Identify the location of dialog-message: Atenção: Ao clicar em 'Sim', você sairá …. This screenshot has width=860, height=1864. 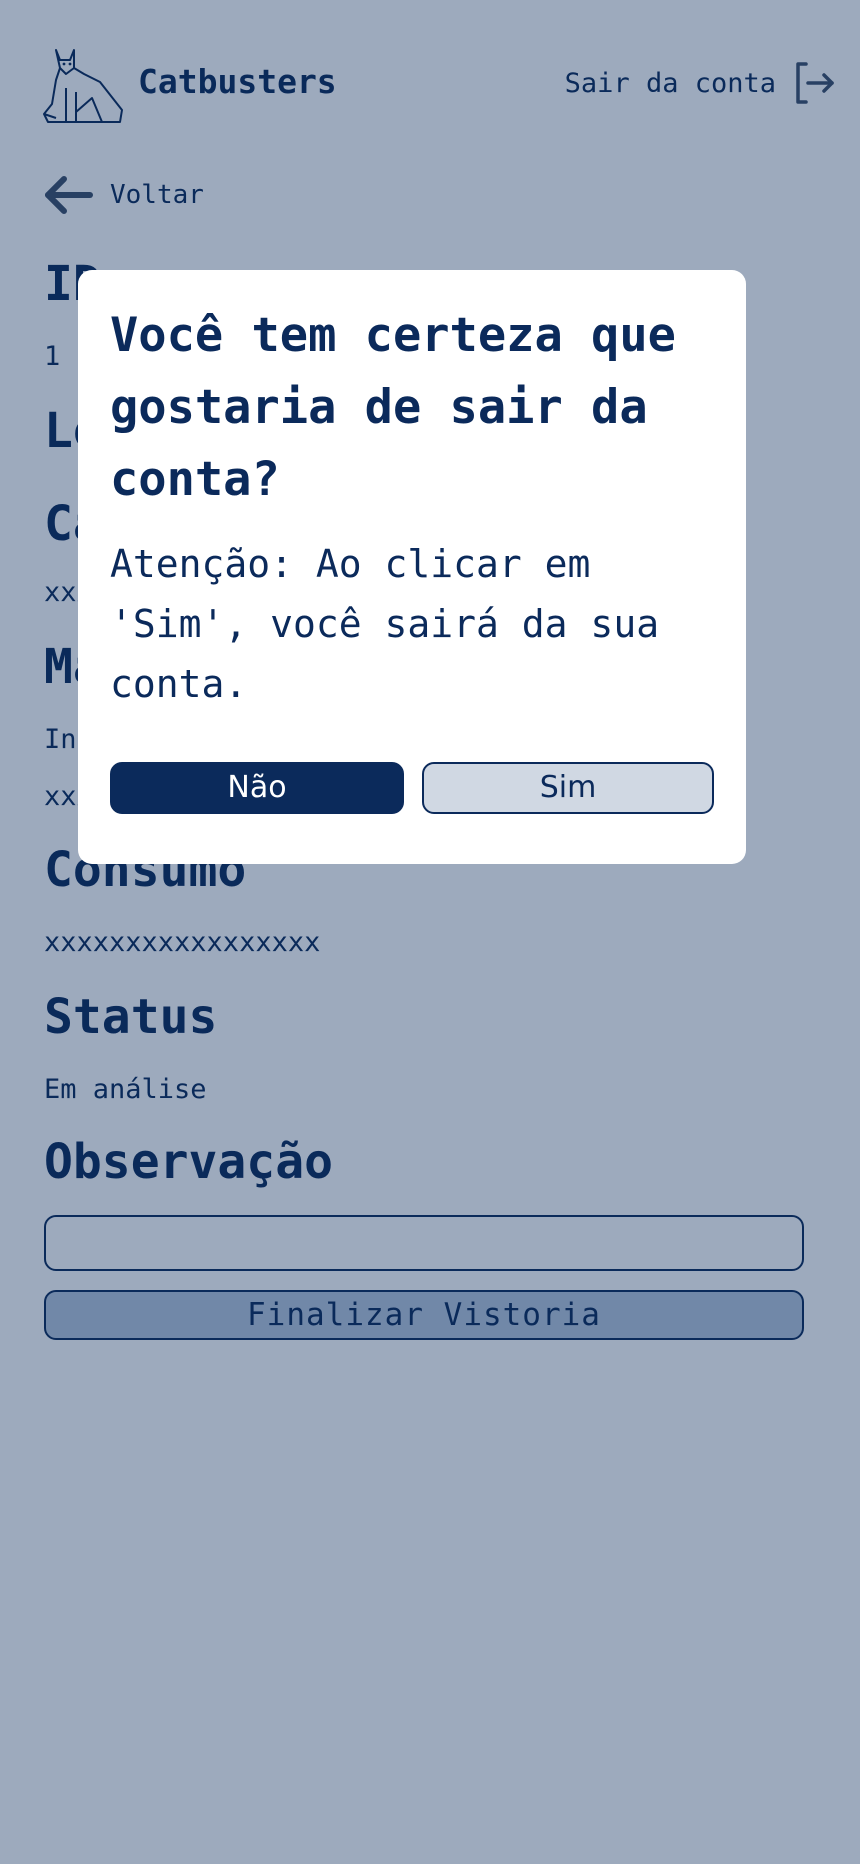
(385, 624).